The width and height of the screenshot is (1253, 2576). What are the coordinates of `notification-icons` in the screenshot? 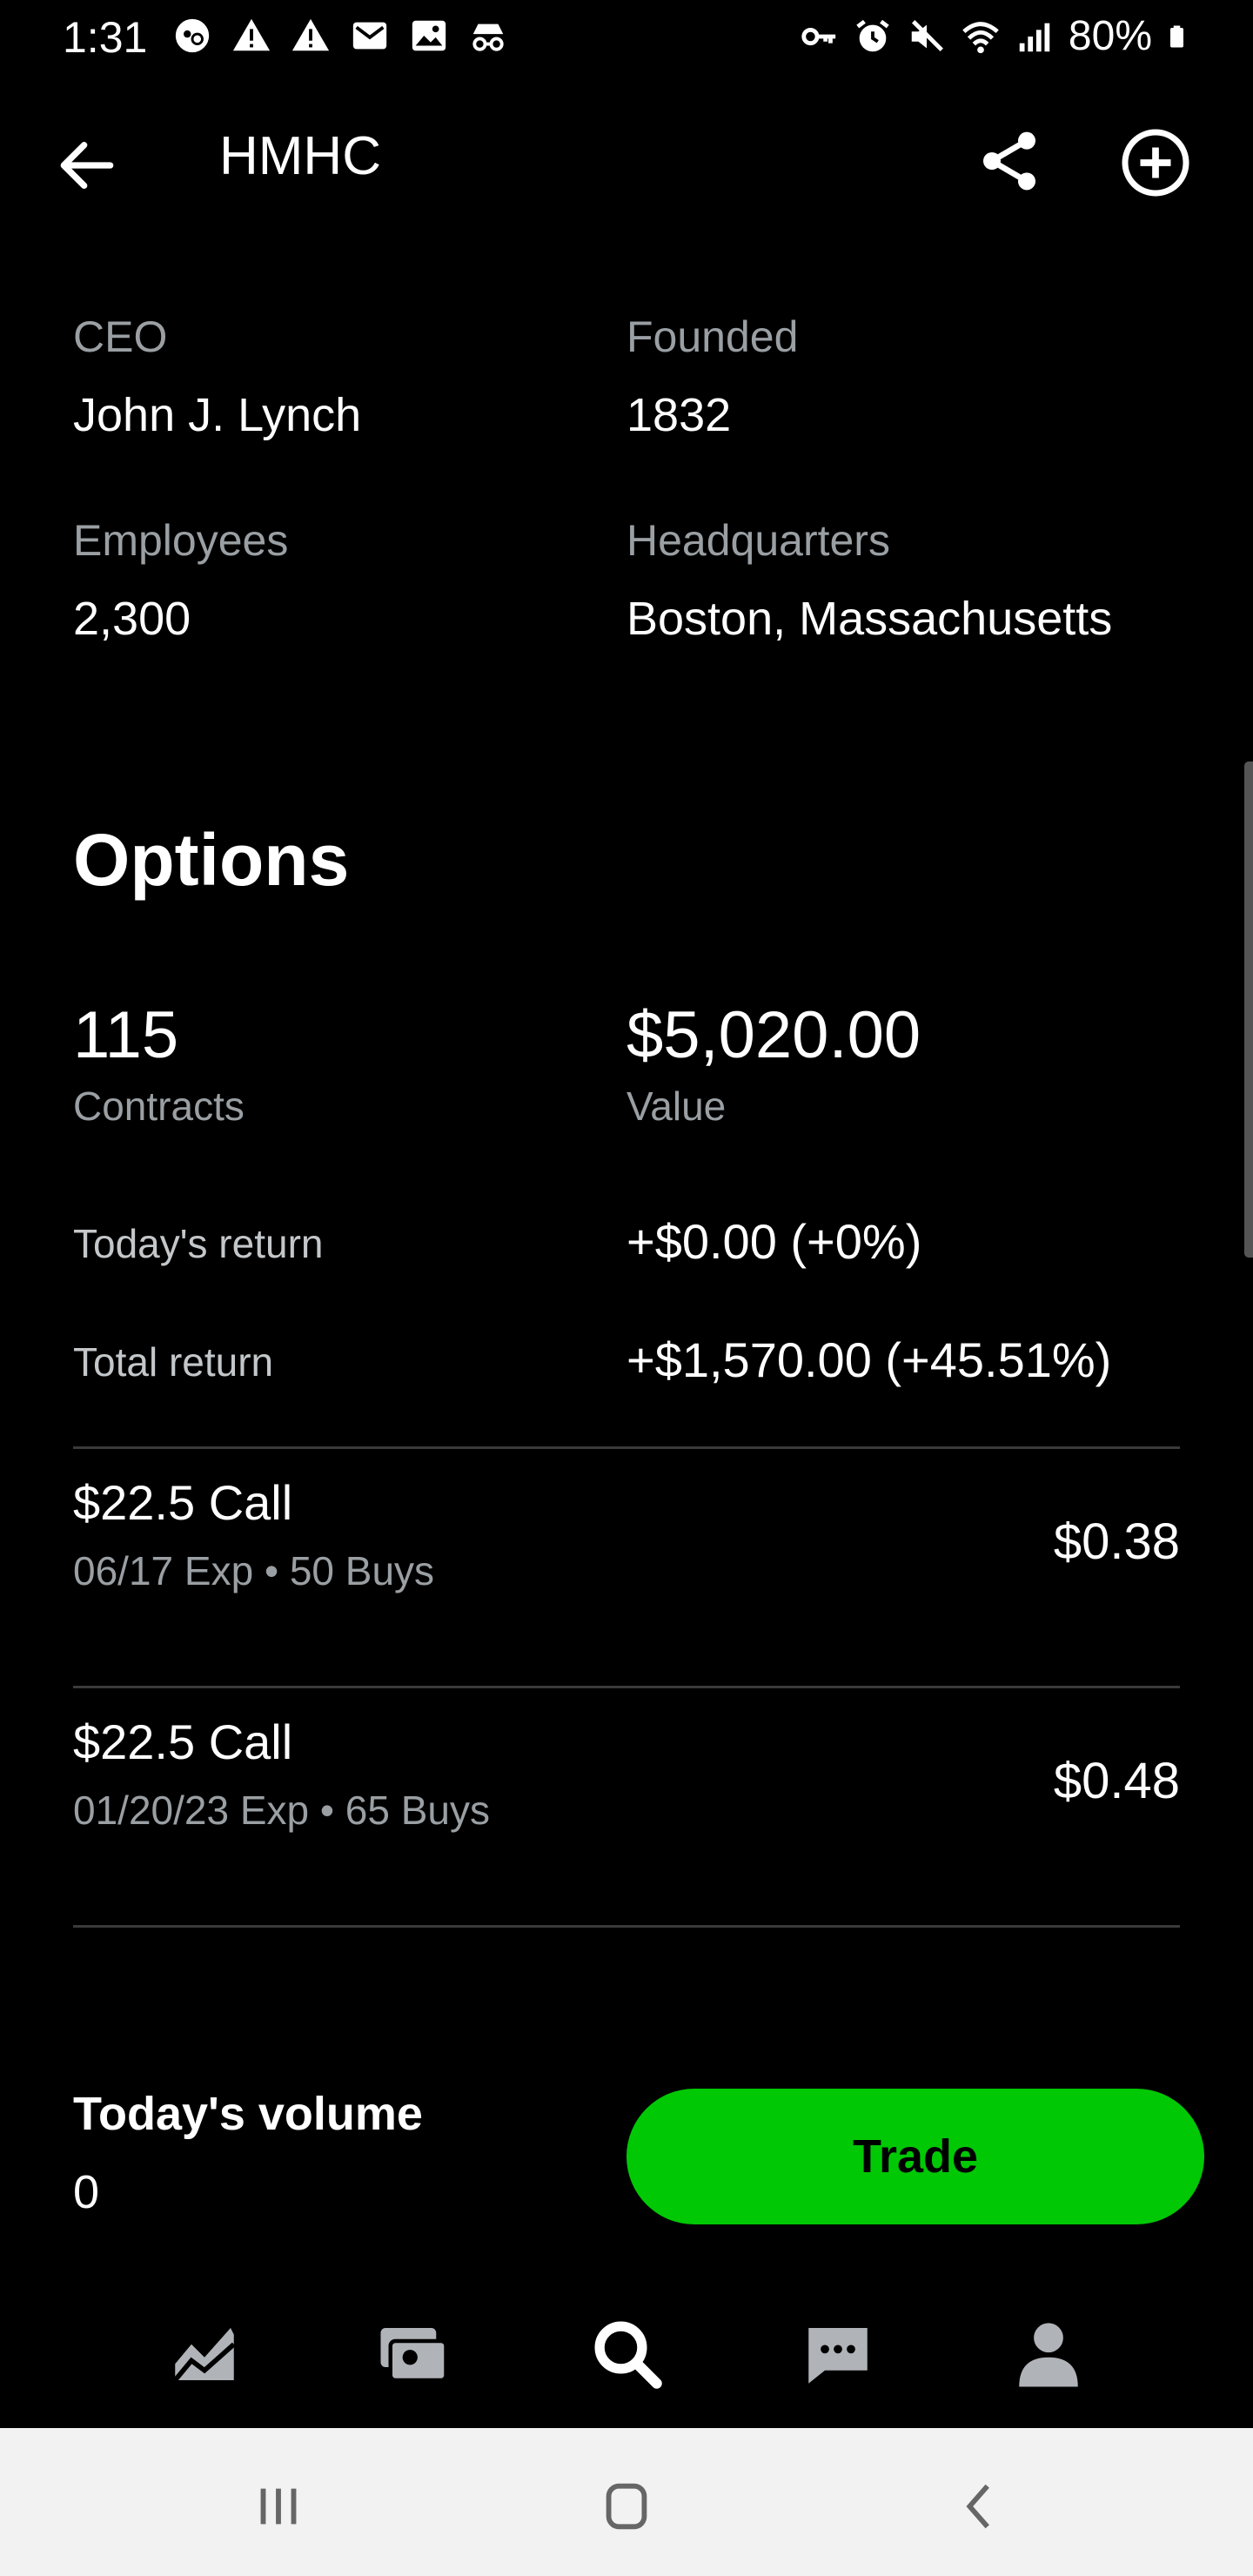 It's located at (340, 36).